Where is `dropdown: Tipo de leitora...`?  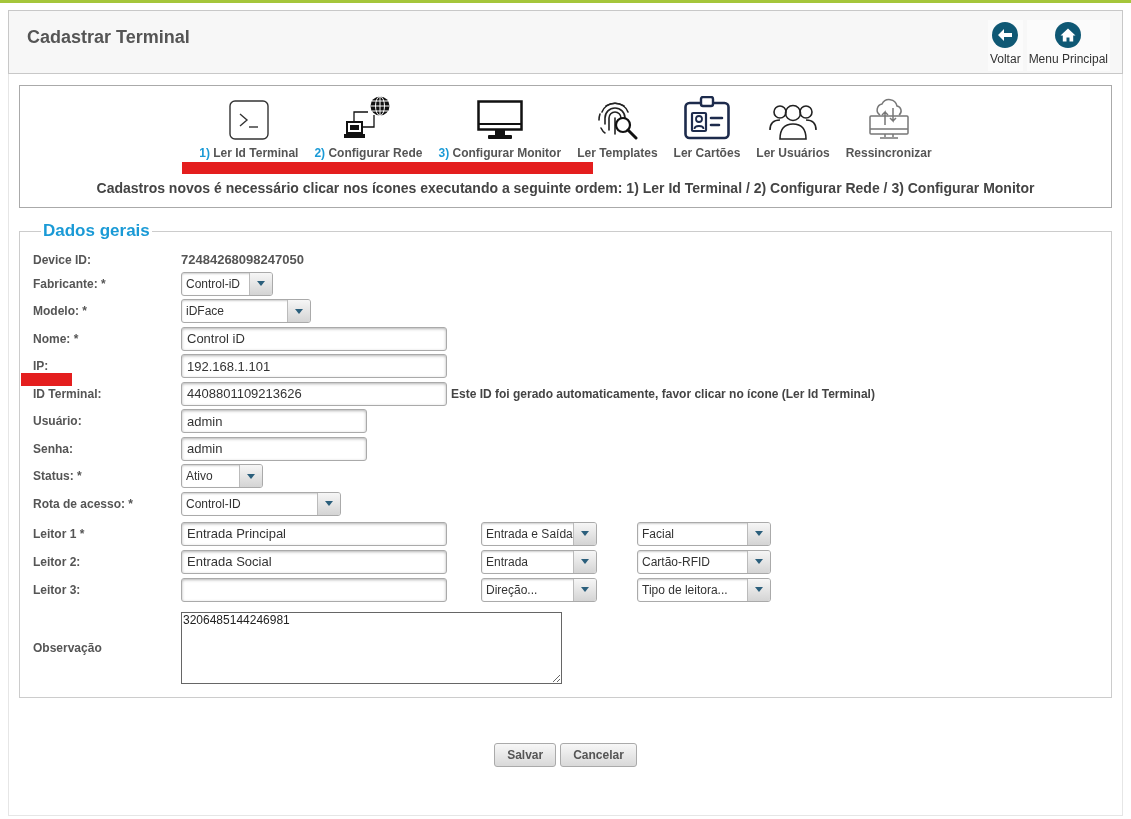 dropdown: Tipo de leitora... is located at coordinates (704, 589).